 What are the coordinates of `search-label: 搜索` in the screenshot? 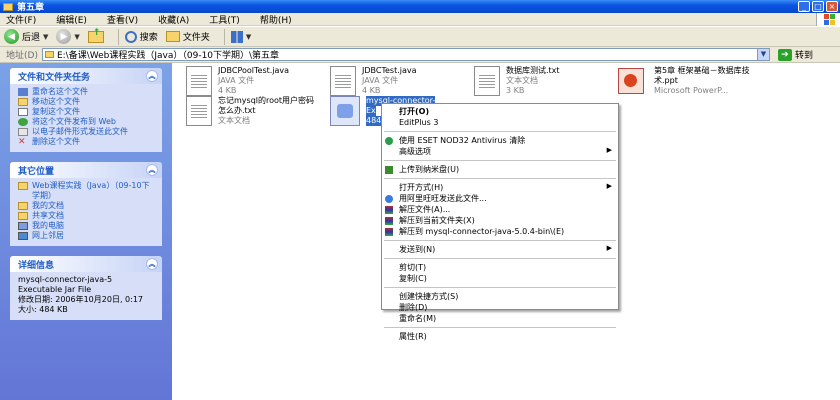 It's located at (148, 38).